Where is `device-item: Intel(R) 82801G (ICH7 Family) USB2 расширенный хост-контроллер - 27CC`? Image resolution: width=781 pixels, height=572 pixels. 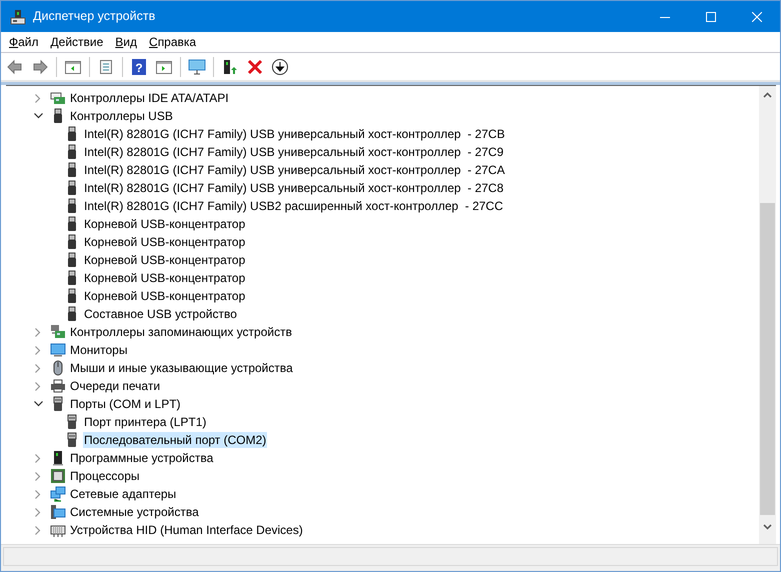
device-item: Intel(R) 82801G (ICH7 Family) USB2 расширенный хост-контроллер - 27CC is located at coordinates (293, 206).